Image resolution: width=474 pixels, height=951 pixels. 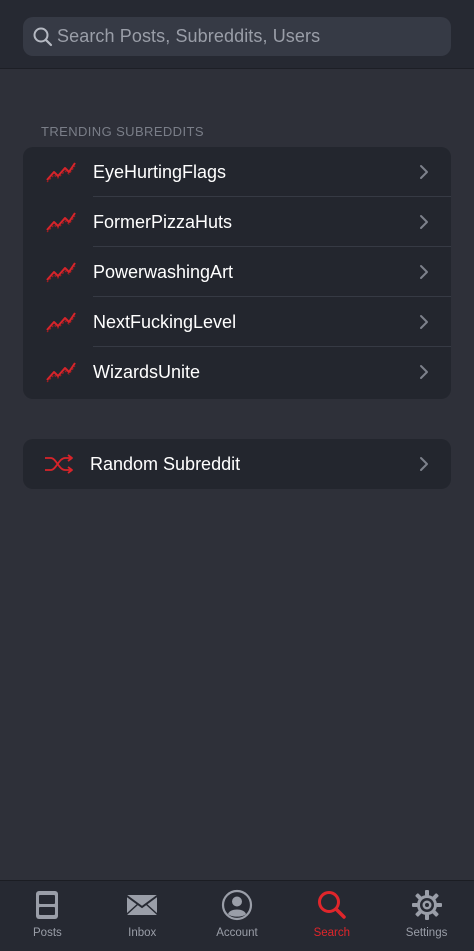 I want to click on tab-posts: Posts, so click(x=47, y=916).